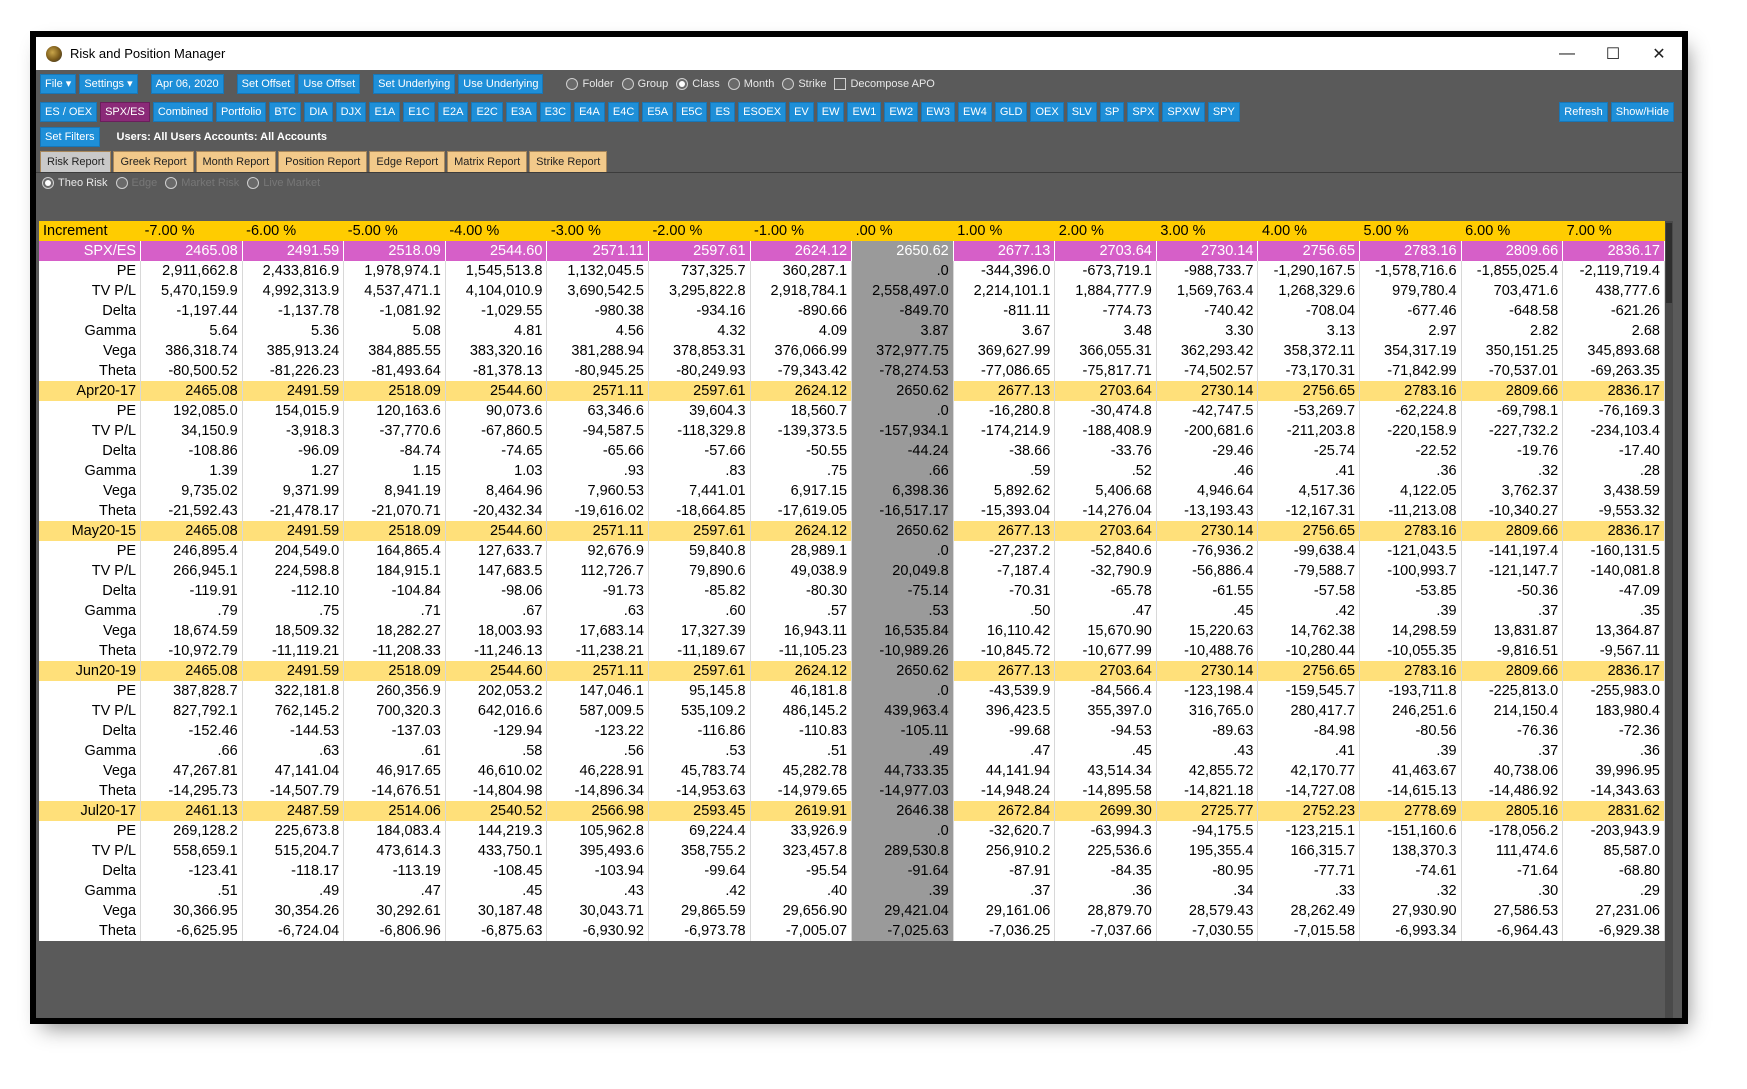 The height and width of the screenshot is (1089, 1747). Describe the element at coordinates (568, 161) in the screenshot. I see `tab-strike-report: Strike Report` at that location.